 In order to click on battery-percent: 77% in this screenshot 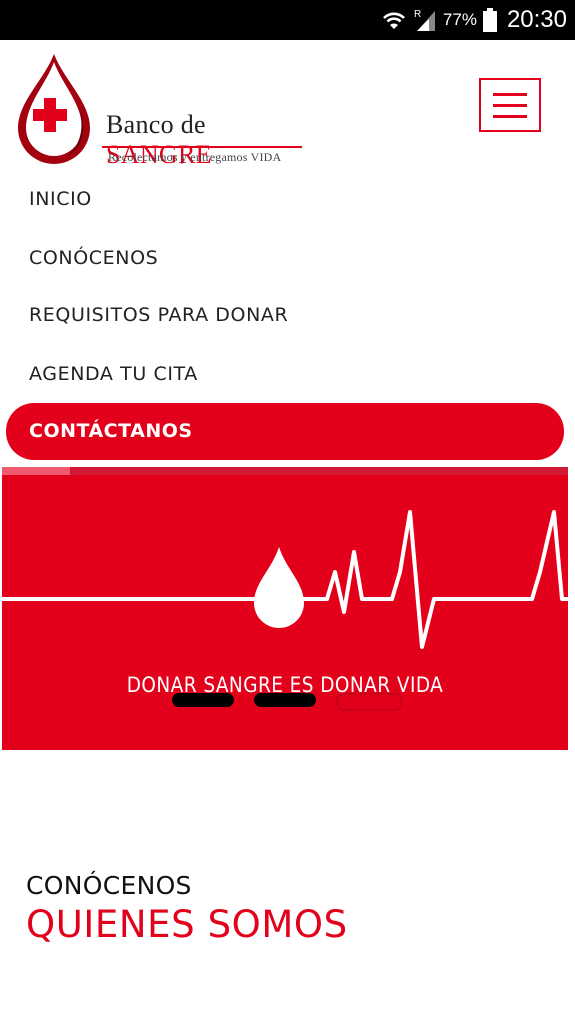, I will do `click(459, 19)`.